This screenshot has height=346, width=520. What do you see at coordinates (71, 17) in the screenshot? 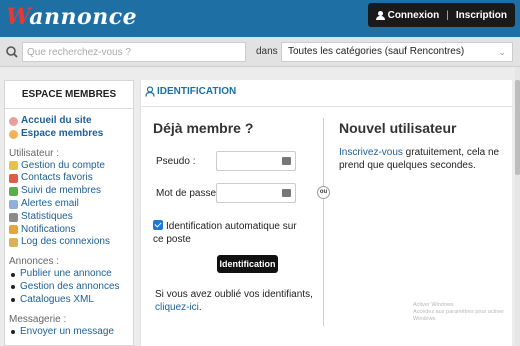
I see `site-logo: Wannonce` at bounding box center [71, 17].